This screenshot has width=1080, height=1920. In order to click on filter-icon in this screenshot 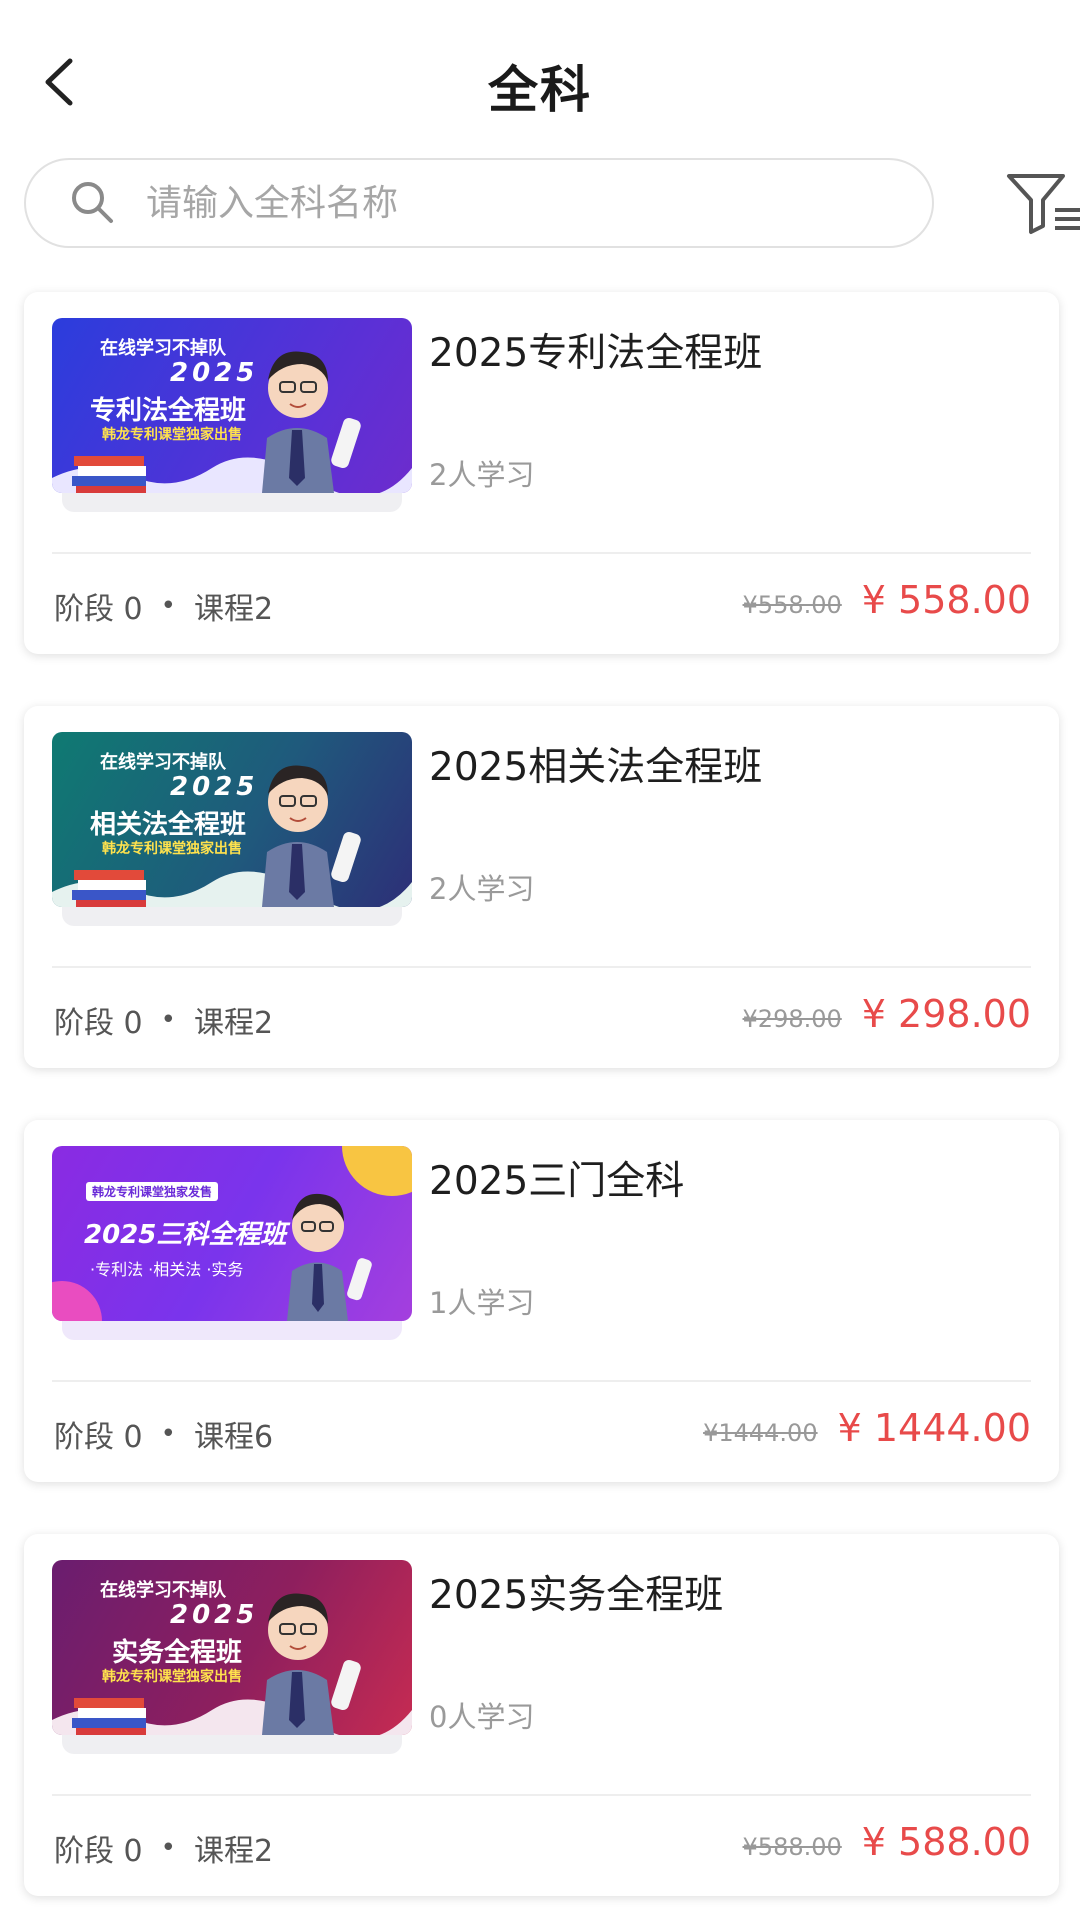, I will do `click(1043, 204)`.